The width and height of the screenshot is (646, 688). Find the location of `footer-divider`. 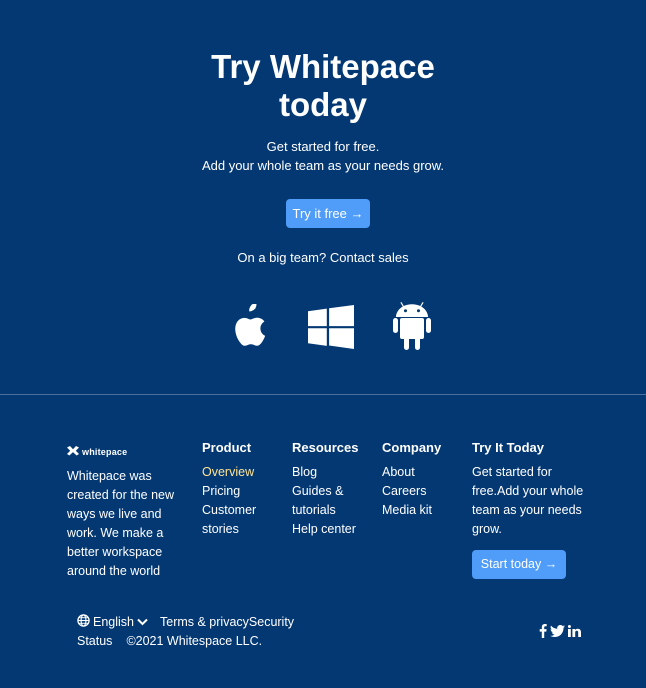

footer-divider is located at coordinates (323, 394).